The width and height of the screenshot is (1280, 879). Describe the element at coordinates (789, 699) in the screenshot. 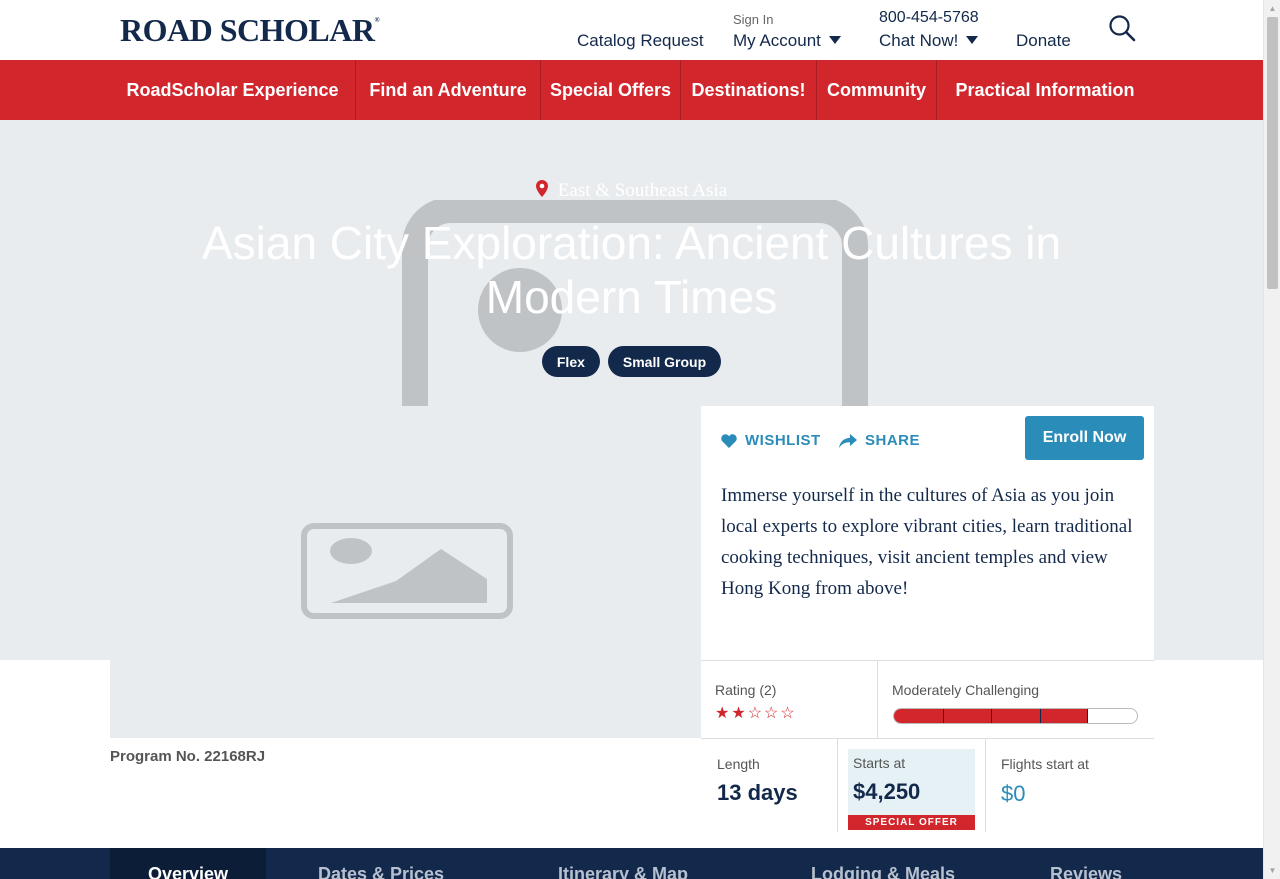

I see `rating-box: Rating (2) ★ ★ ☆ ☆ ☆` at that location.